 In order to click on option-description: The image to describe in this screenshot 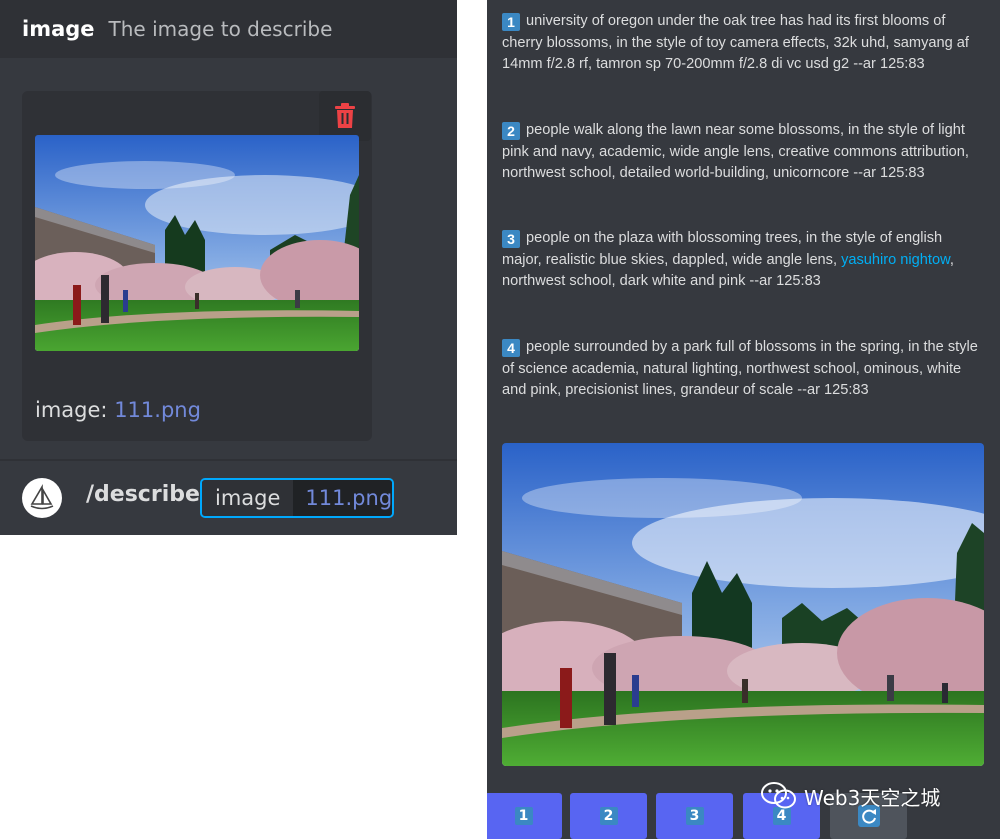, I will do `click(220, 29)`.